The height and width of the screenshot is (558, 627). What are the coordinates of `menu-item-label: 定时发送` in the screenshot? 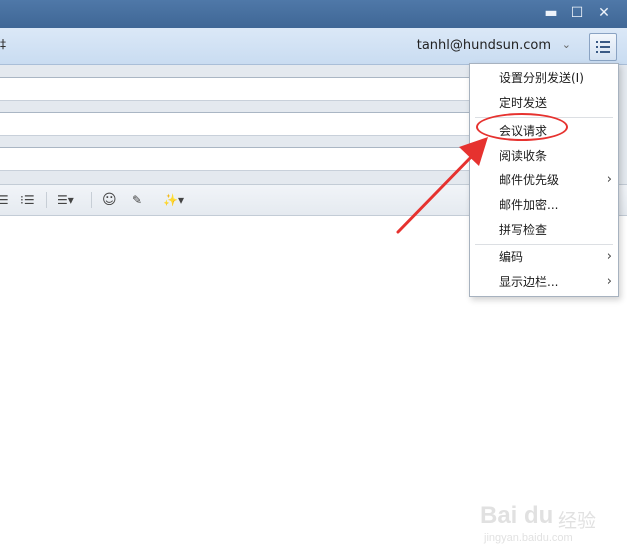 It's located at (523, 103).